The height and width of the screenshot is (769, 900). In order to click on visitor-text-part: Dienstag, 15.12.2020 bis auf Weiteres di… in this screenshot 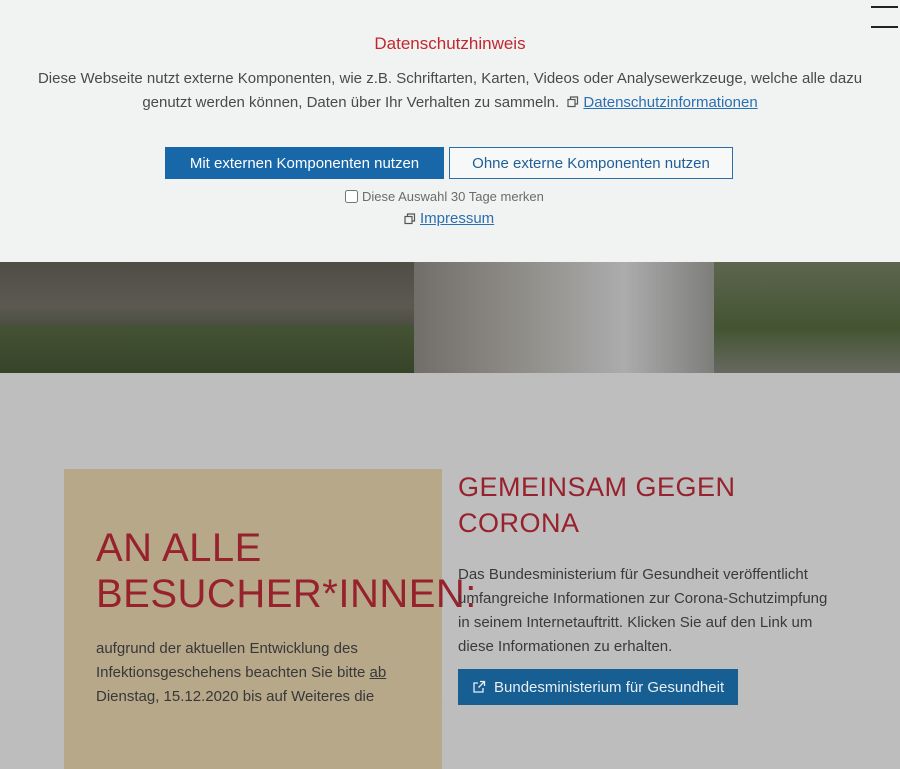, I will do `click(235, 696)`.